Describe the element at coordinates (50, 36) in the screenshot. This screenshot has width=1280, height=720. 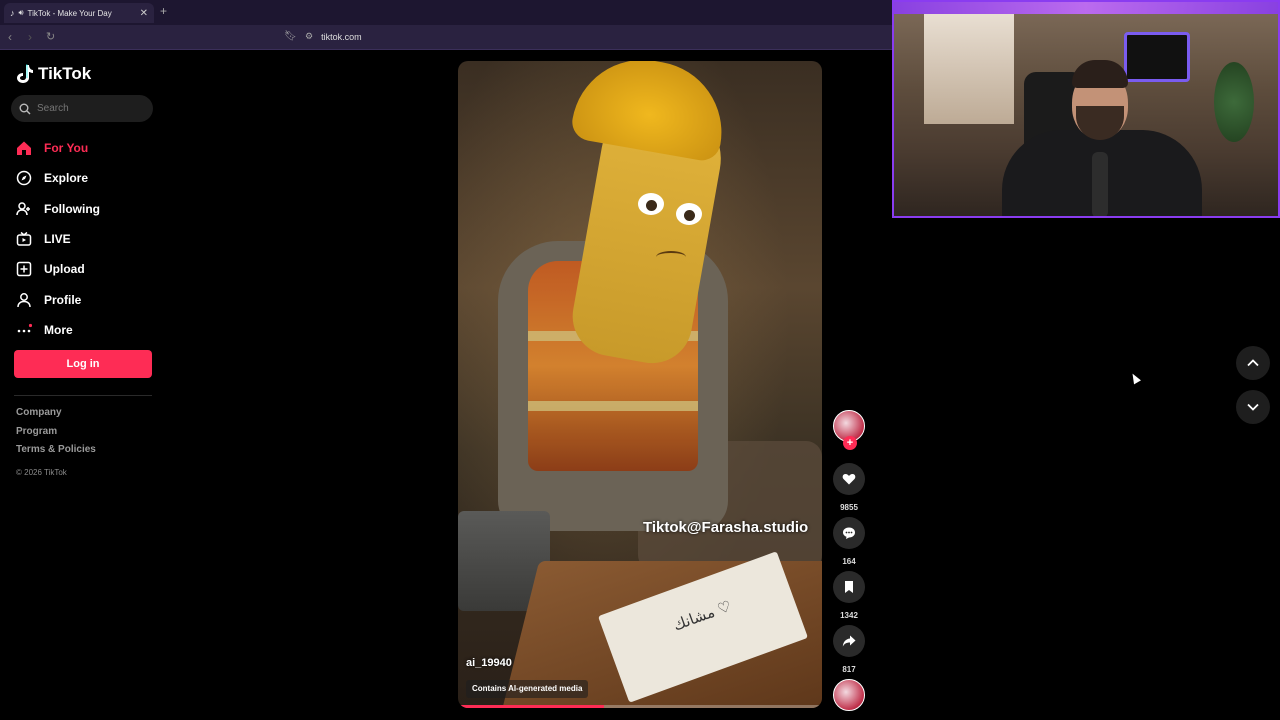
I see `reload-icon: ↻` at that location.